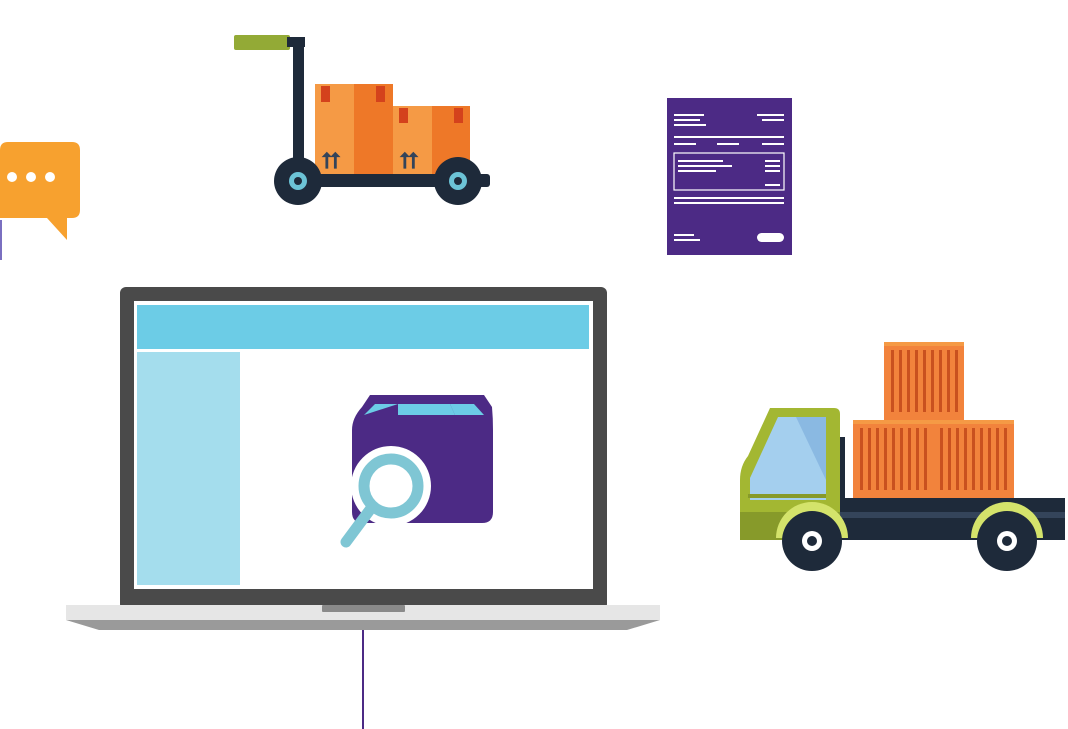 The height and width of the screenshot is (729, 1068). What do you see at coordinates (893, 459) in the screenshot?
I see `container-left` at bounding box center [893, 459].